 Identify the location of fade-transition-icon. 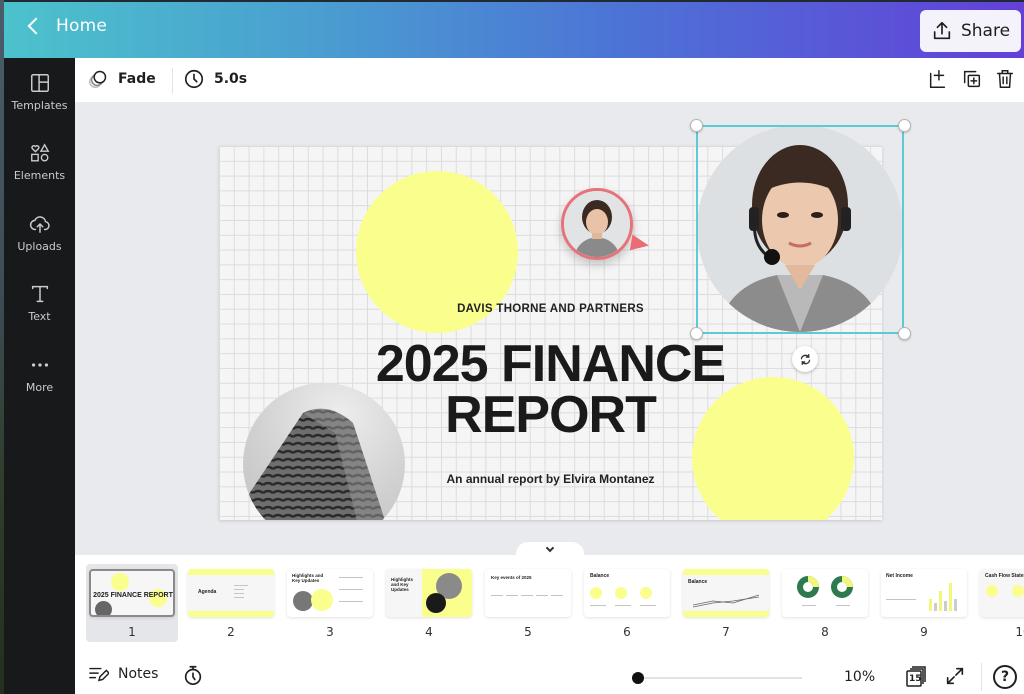
(98, 79).